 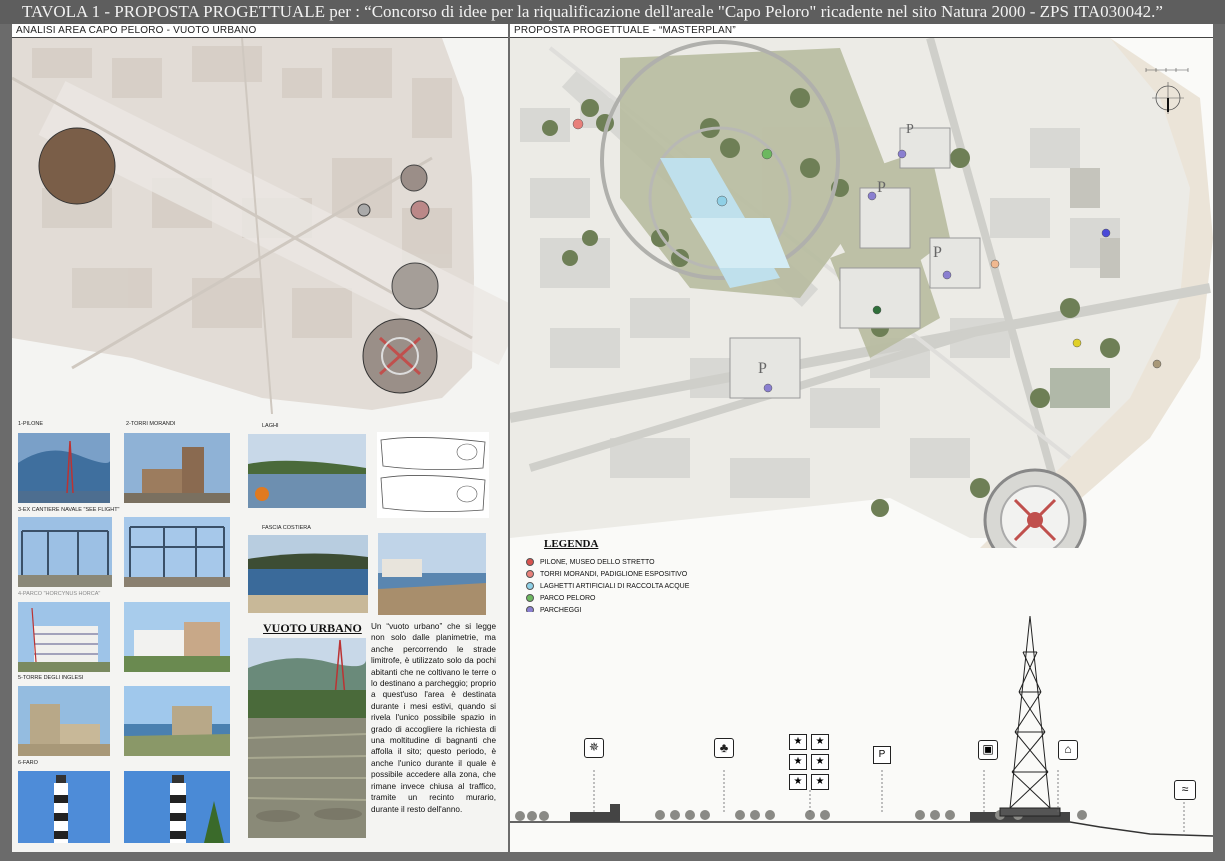 I want to click on legend-item: PARCO PELORO, so click(x=646, y=598).